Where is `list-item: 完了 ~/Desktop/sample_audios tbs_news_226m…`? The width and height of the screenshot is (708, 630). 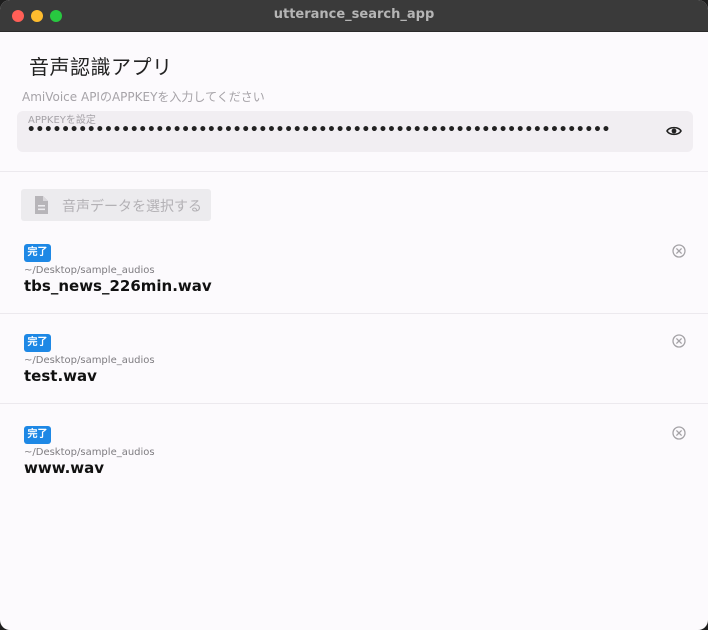 list-item: 完了 ~/Desktop/sample_audios tbs_news_226m… is located at coordinates (354, 289).